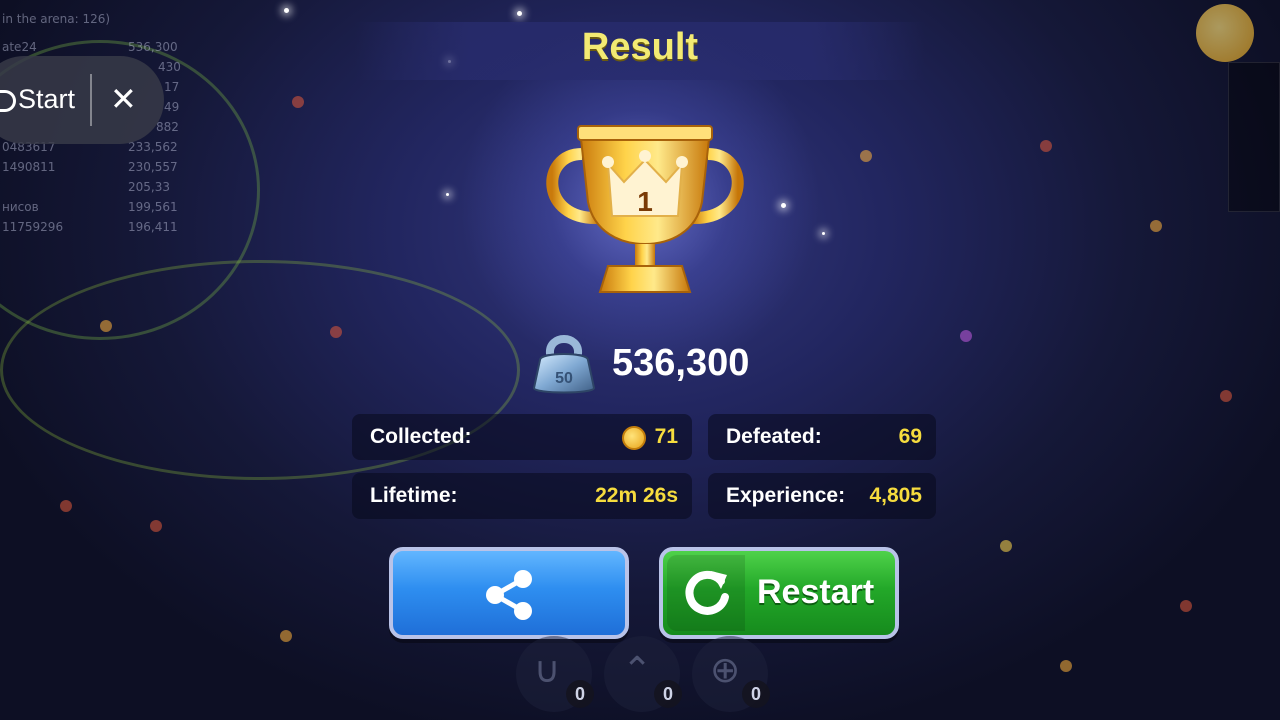  Describe the element at coordinates (1225, 33) in the screenshot. I see `player-avatar` at that location.